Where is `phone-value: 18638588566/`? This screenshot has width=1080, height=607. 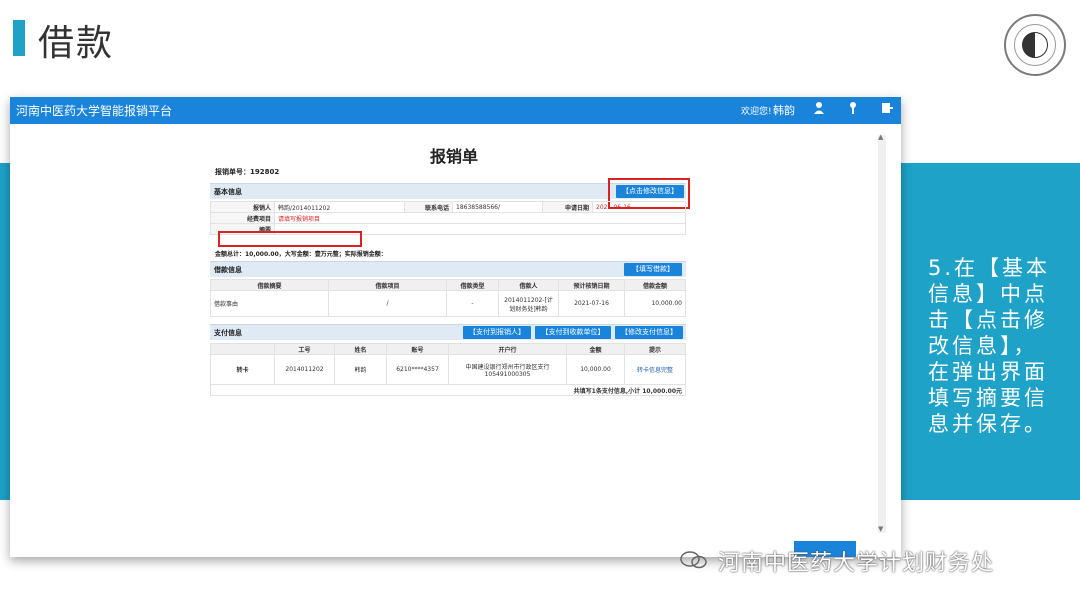
phone-value: 18638588566/ is located at coordinates (497, 207).